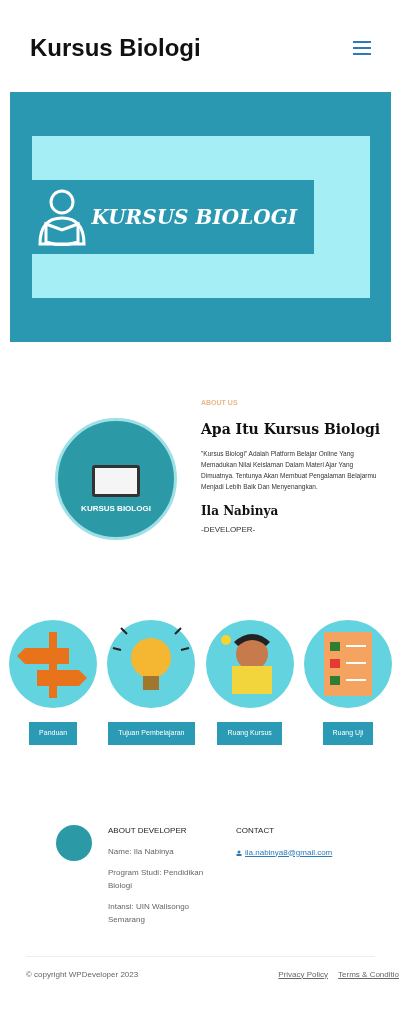 The width and height of the screenshot is (401, 1013). Describe the element at coordinates (256, 830) in the screenshot. I see `footer-heading: CONTACT` at that location.